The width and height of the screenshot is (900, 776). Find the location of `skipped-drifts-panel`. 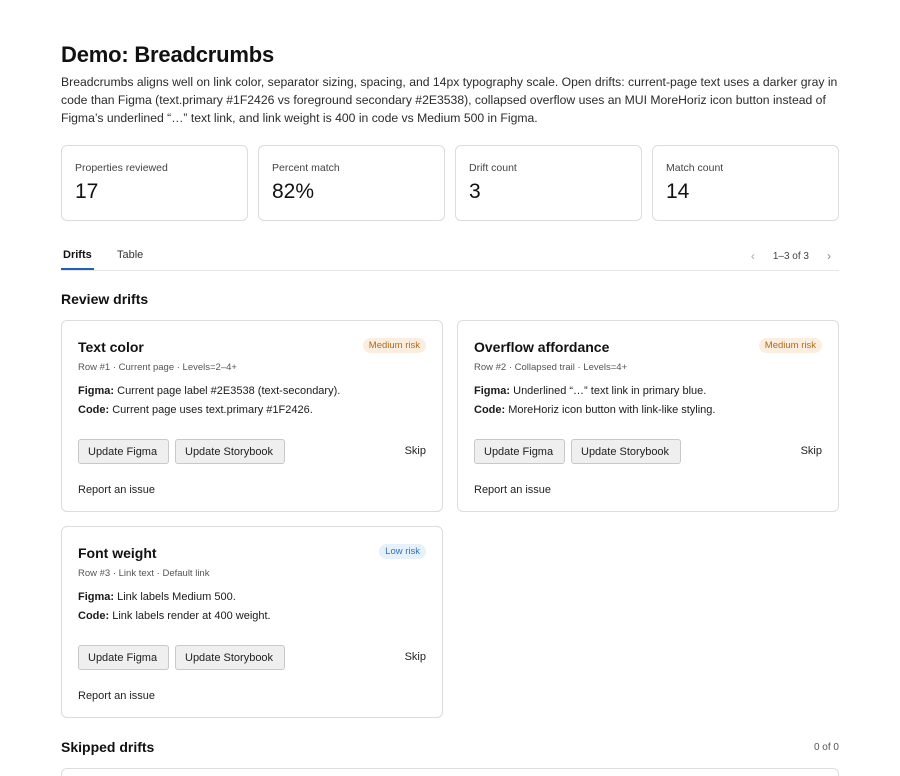

skipped-drifts-panel is located at coordinates (450, 772).